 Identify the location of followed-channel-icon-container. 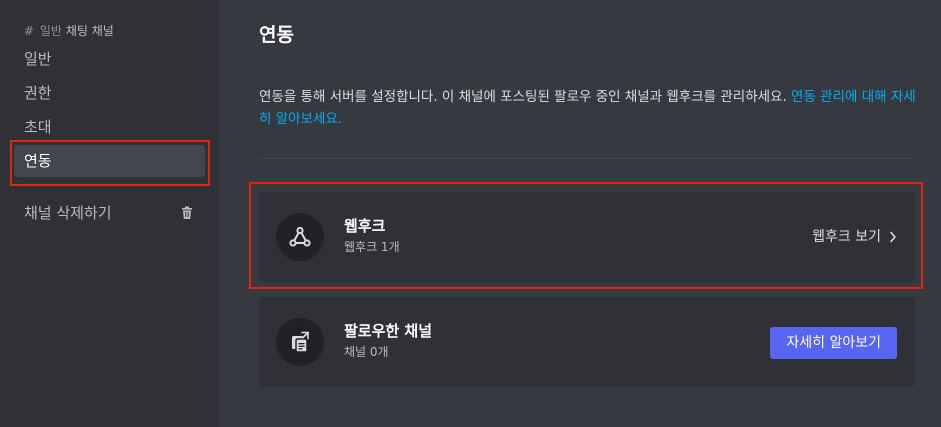
(300, 342).